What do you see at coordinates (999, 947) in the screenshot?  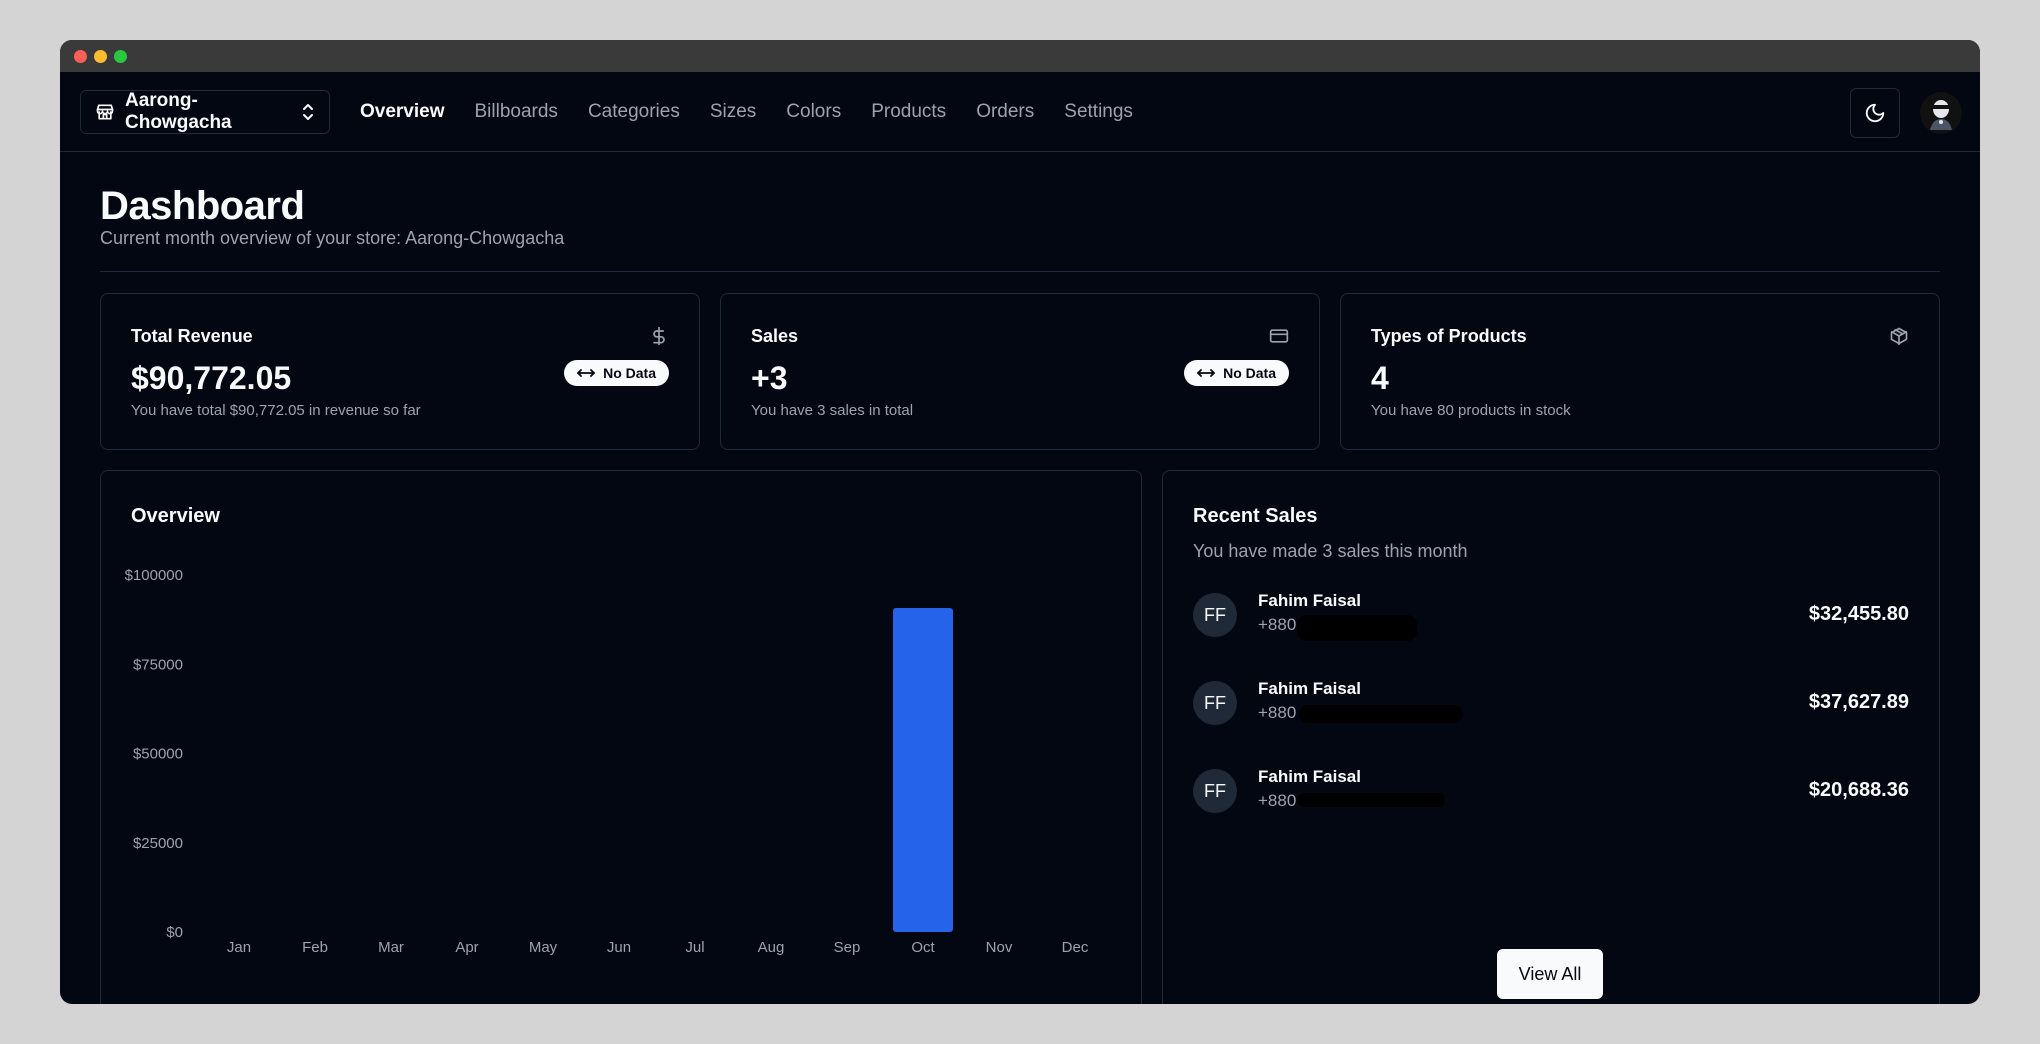 I see `x-tick-label: Nov` at bounding box center [999, 947].